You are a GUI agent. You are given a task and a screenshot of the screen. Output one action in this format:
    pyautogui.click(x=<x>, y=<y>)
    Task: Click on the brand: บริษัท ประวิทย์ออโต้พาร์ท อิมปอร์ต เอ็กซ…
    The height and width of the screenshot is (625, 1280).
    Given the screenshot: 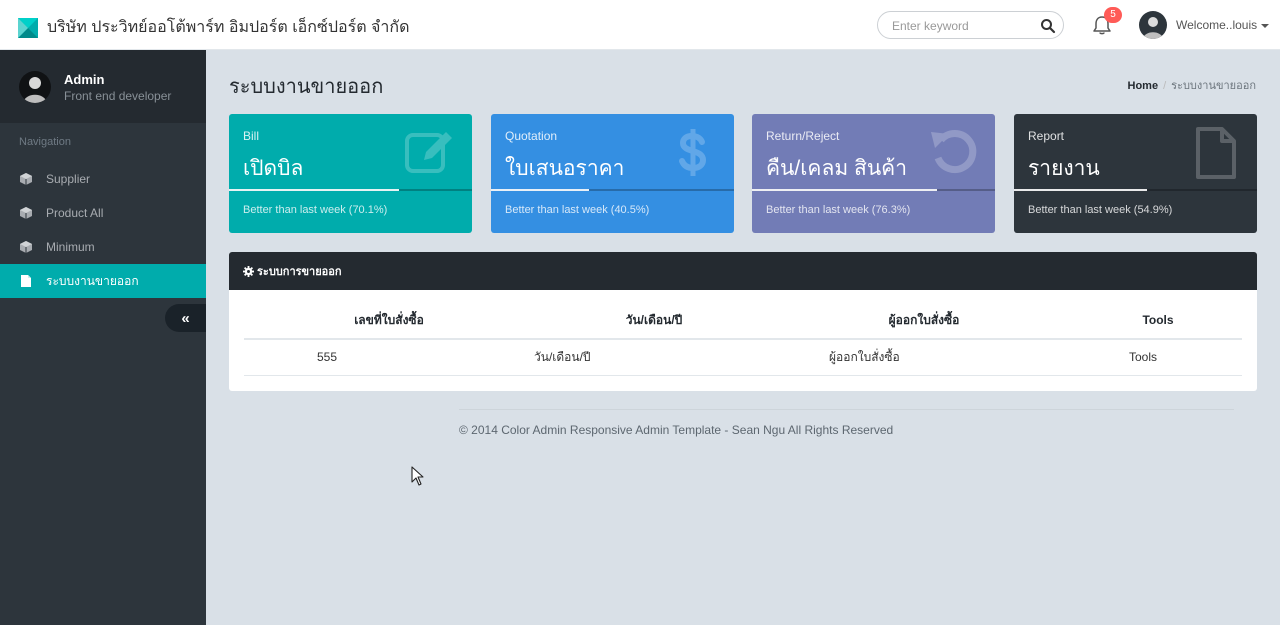 What is the action you would take?
    pyautogui.click(x=213, y=27)
    